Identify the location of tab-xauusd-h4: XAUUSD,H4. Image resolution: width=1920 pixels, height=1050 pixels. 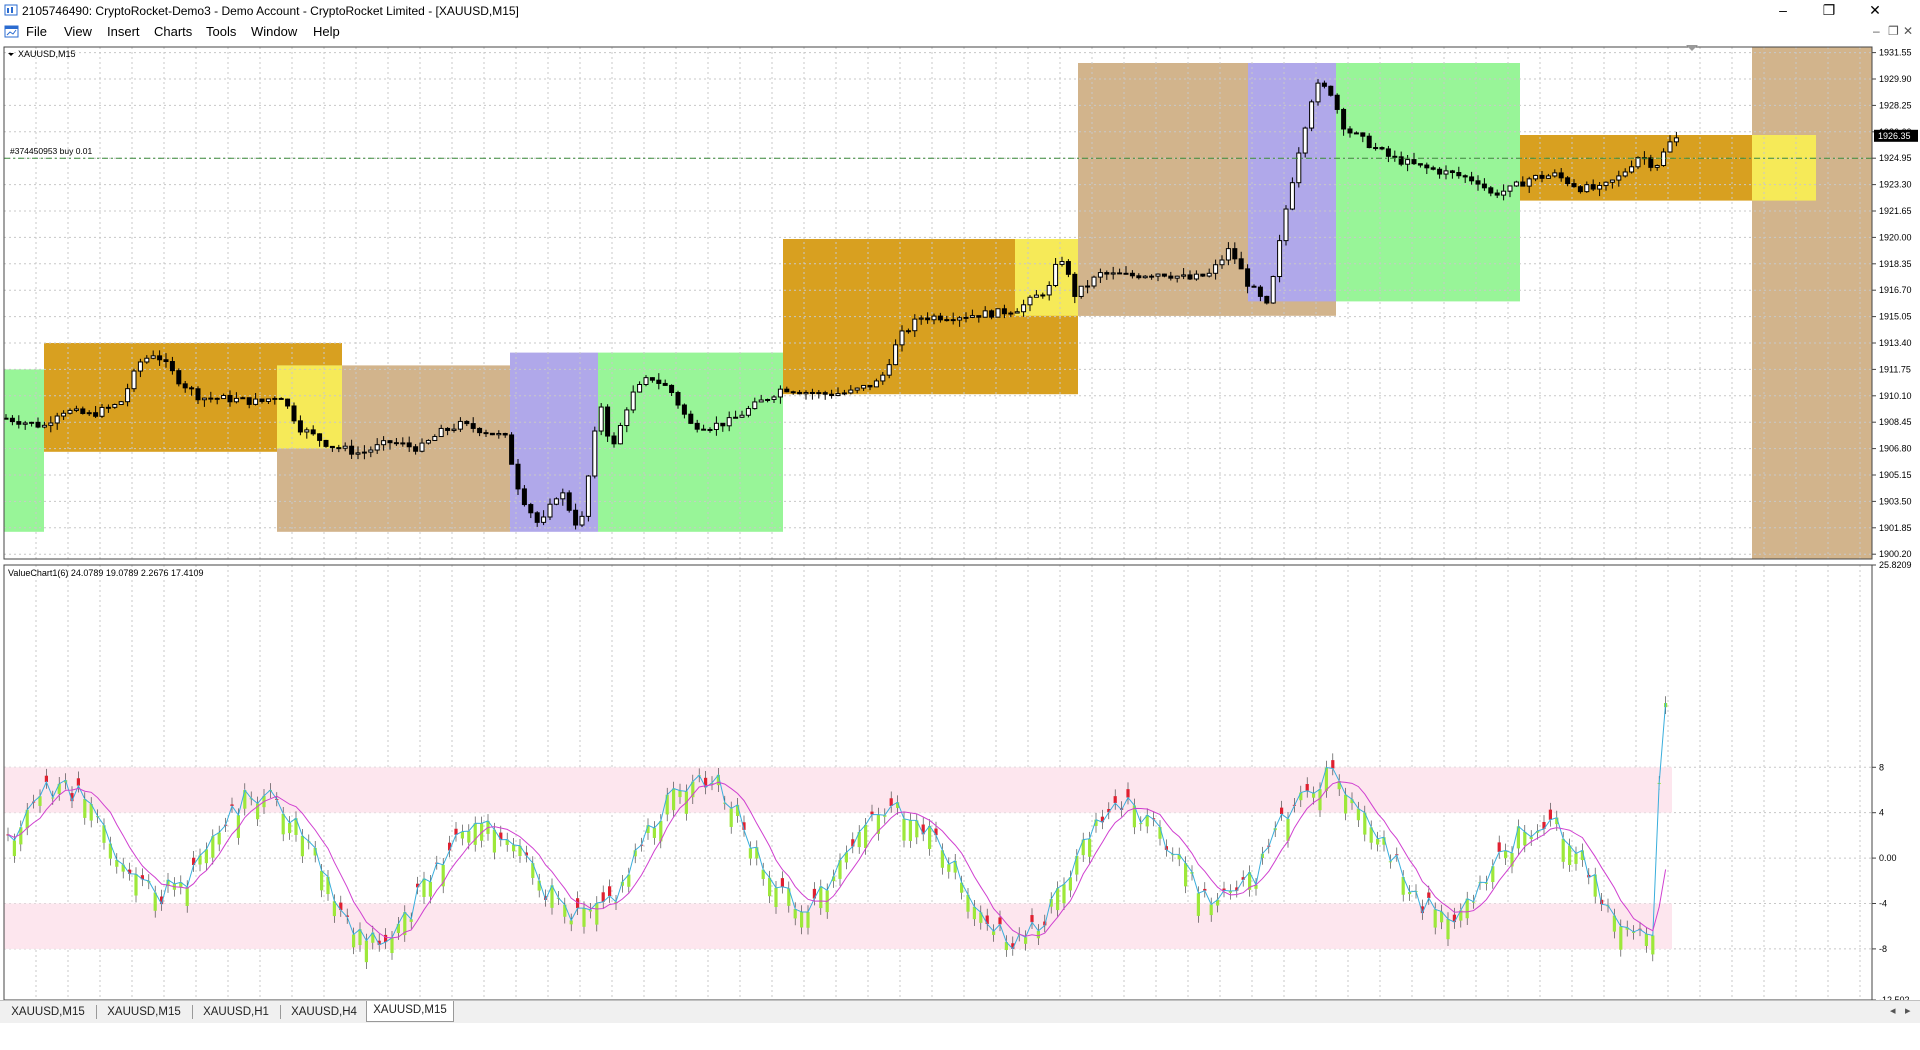
(324, 1012).